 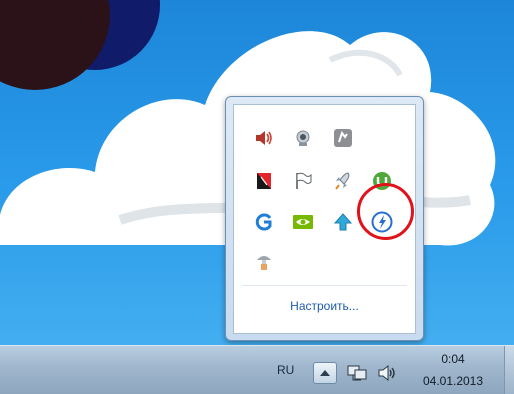 I want to click on clock-time: 0:04, so click(x=453, y=359).